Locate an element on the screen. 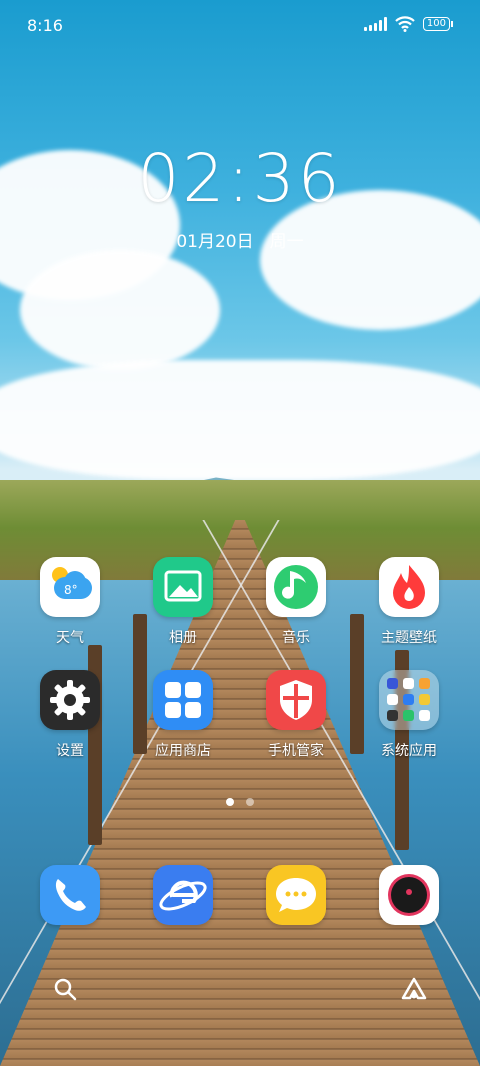 The height and width of the screenshot is (1066, 480). dock-camera is located at coordinates (409, 895).